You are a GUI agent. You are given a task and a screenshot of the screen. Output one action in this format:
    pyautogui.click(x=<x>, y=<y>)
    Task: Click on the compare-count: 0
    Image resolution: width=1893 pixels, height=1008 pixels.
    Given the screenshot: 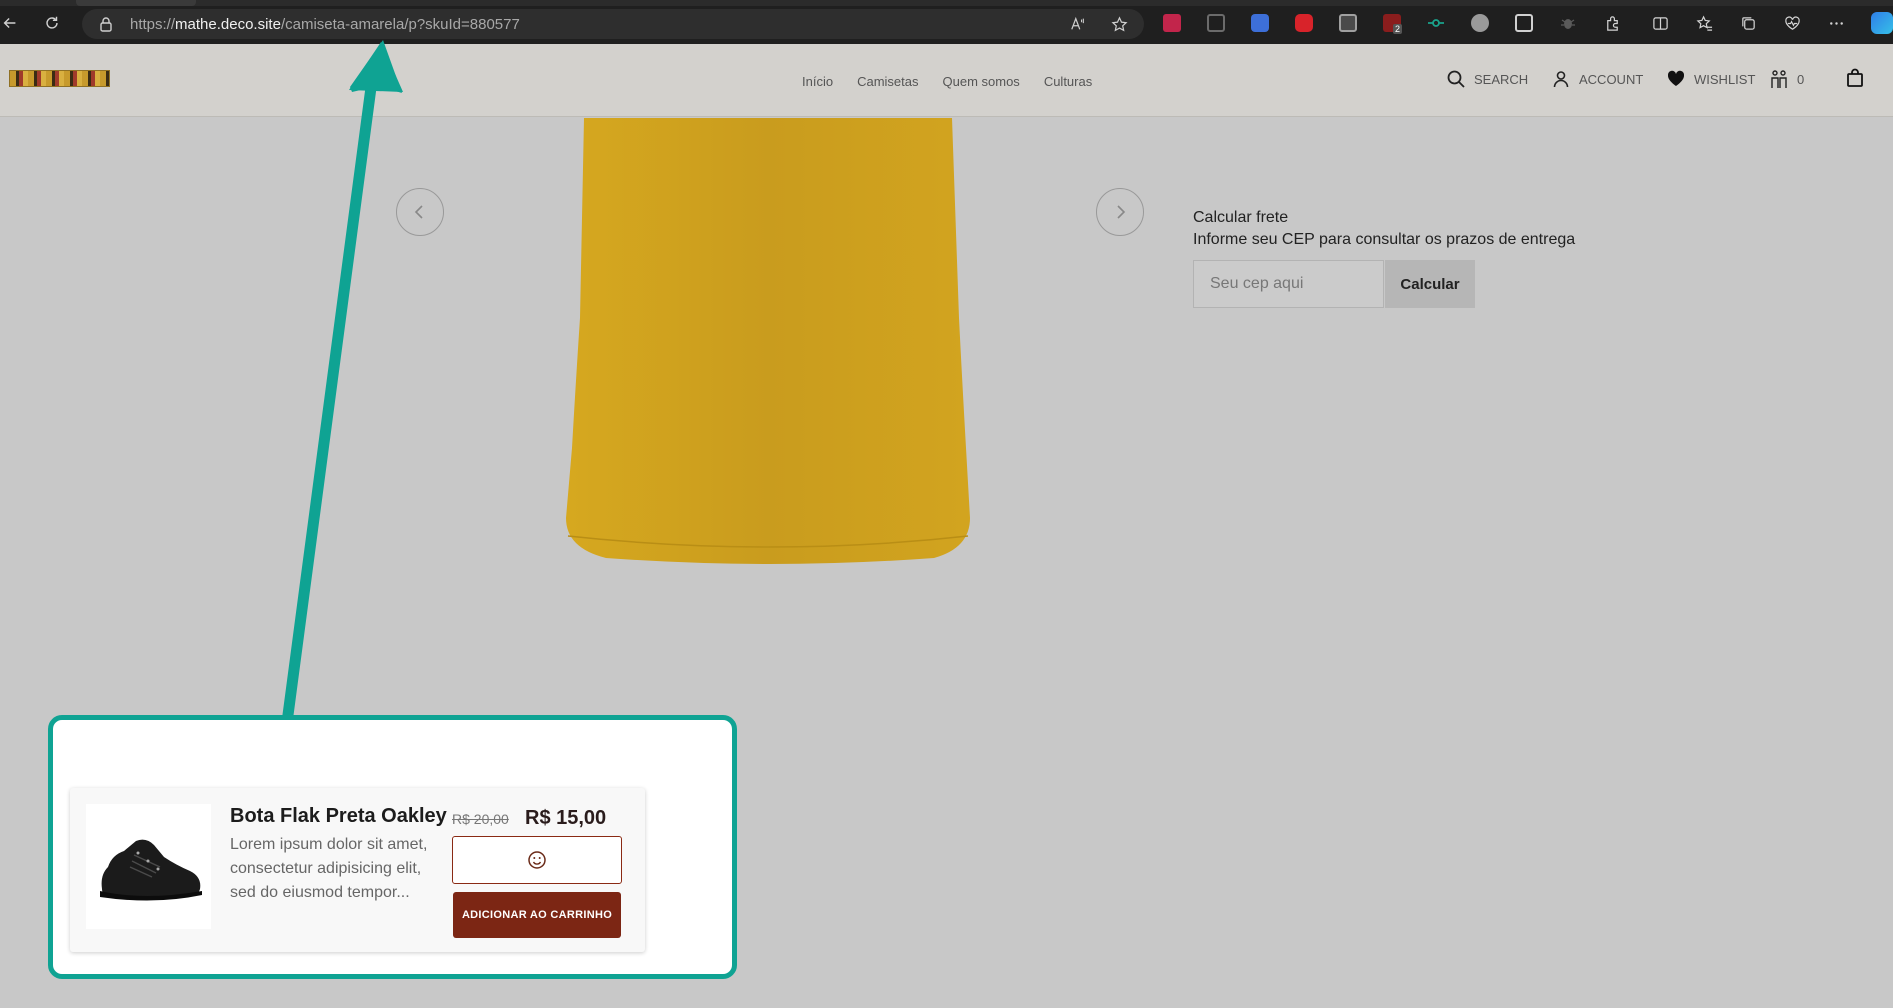 What is the action you would take?
    pyautogui.click(x=1801, y=79)
    